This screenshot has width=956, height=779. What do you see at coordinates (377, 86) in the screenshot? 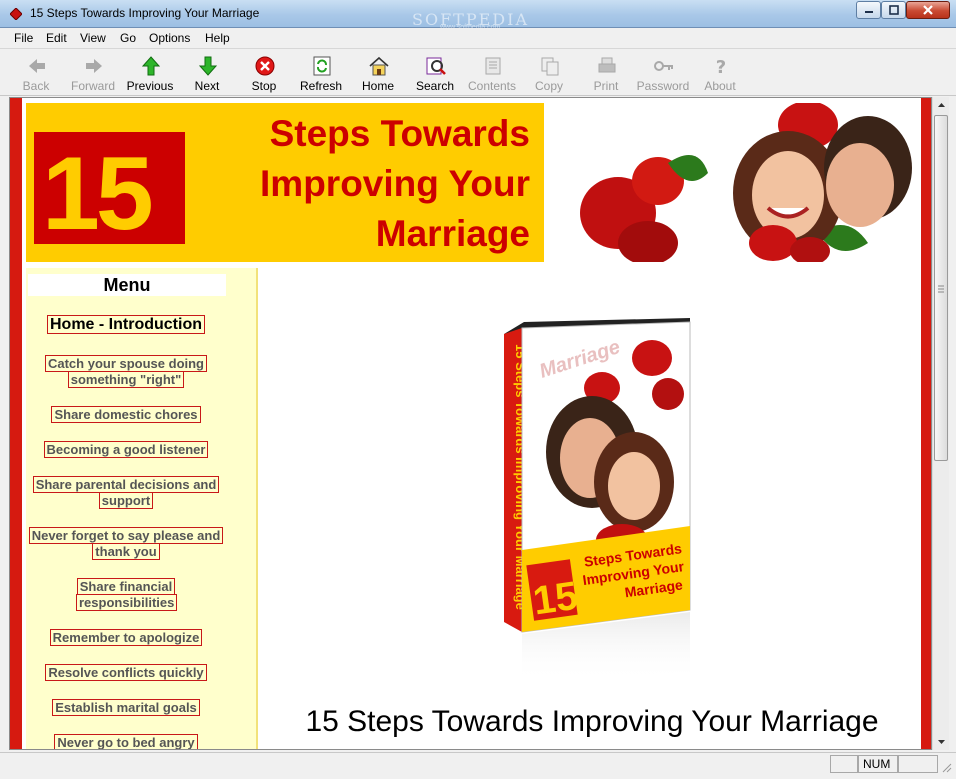
I see `home-label: Home` at bounding box center [377, 86].